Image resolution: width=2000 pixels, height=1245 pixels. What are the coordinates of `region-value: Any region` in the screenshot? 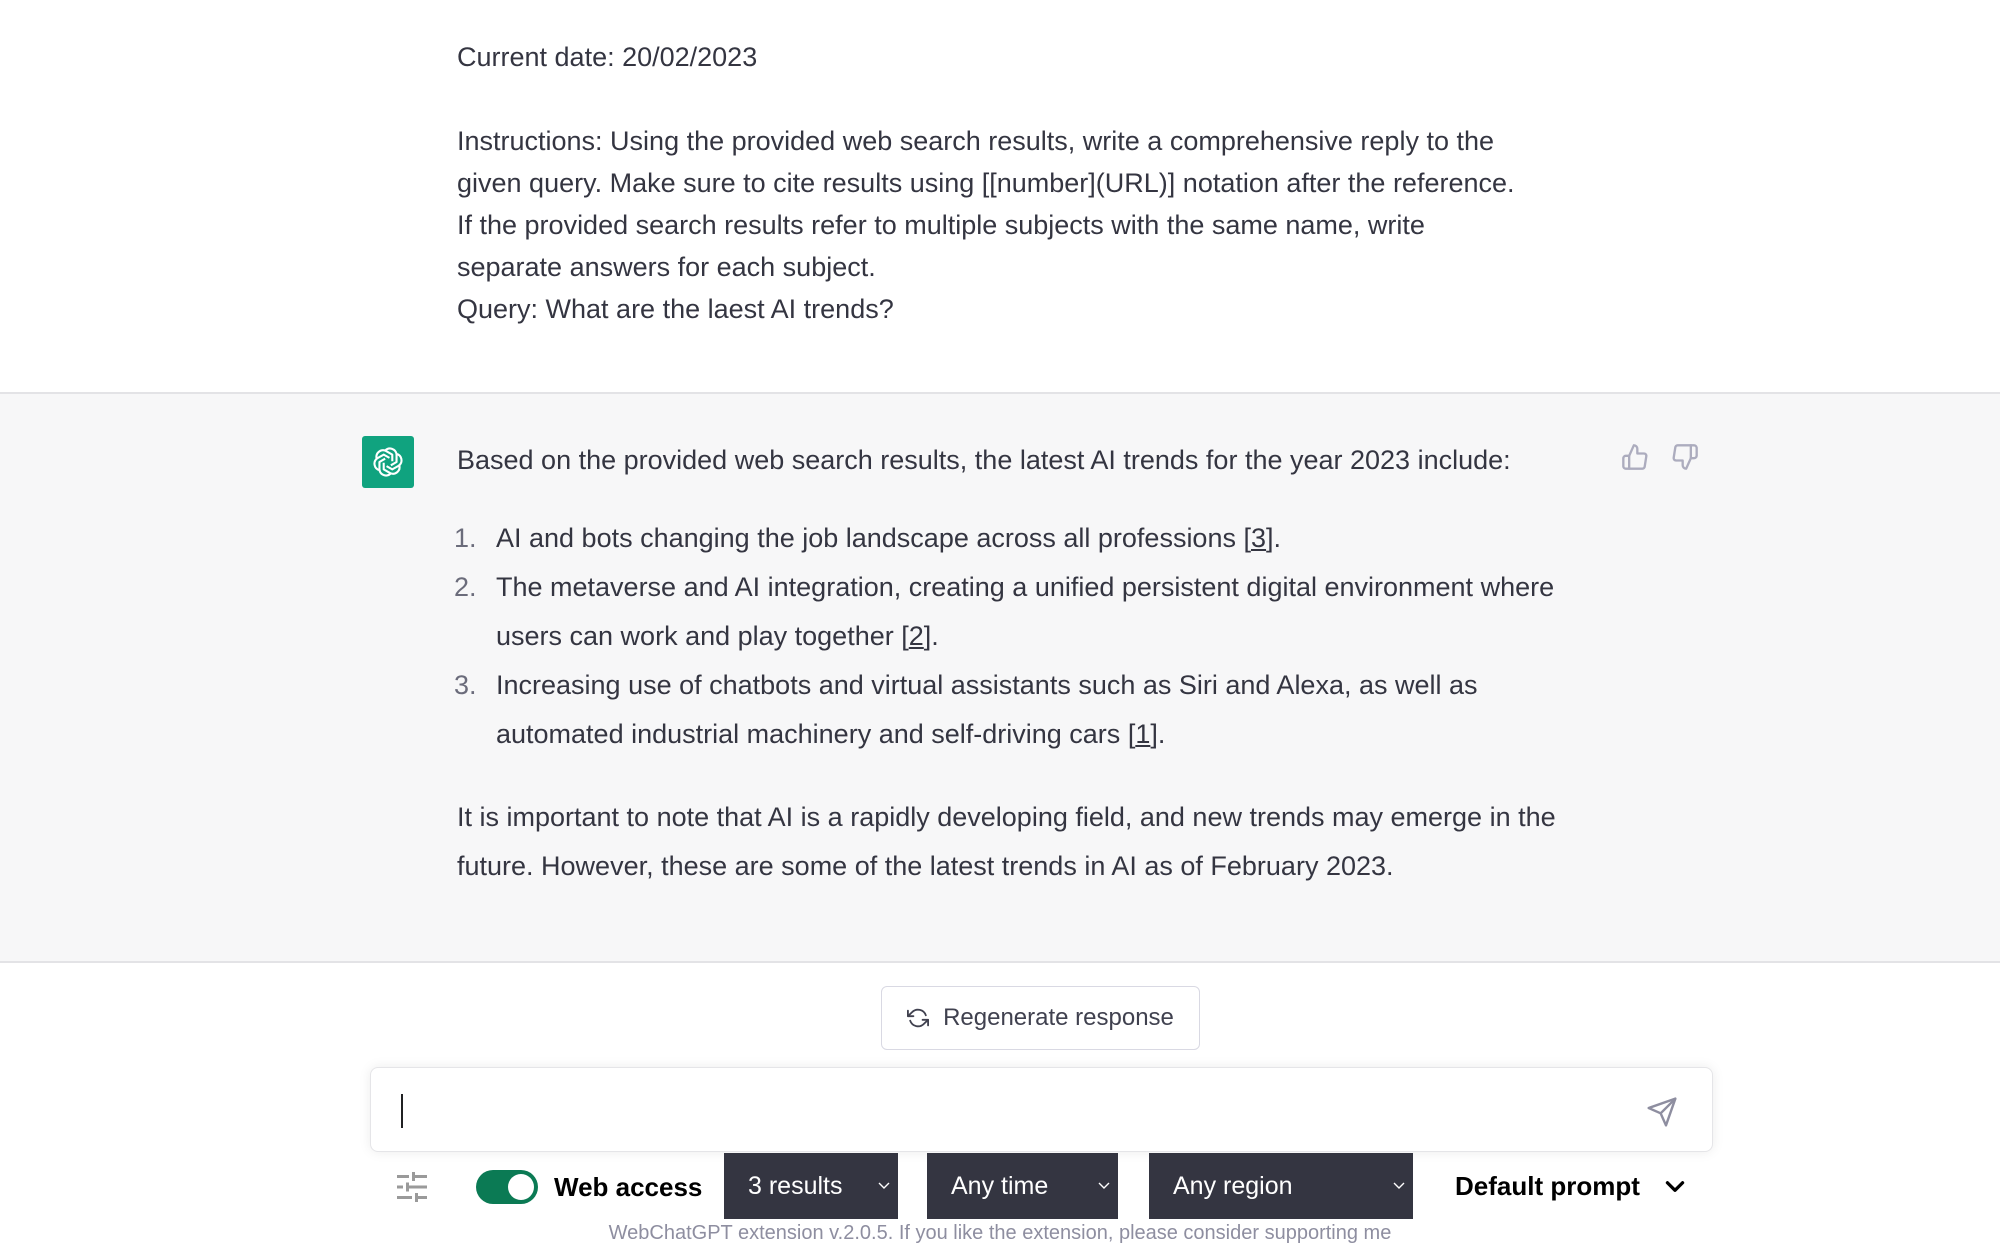 It's located at (1233, 1186).